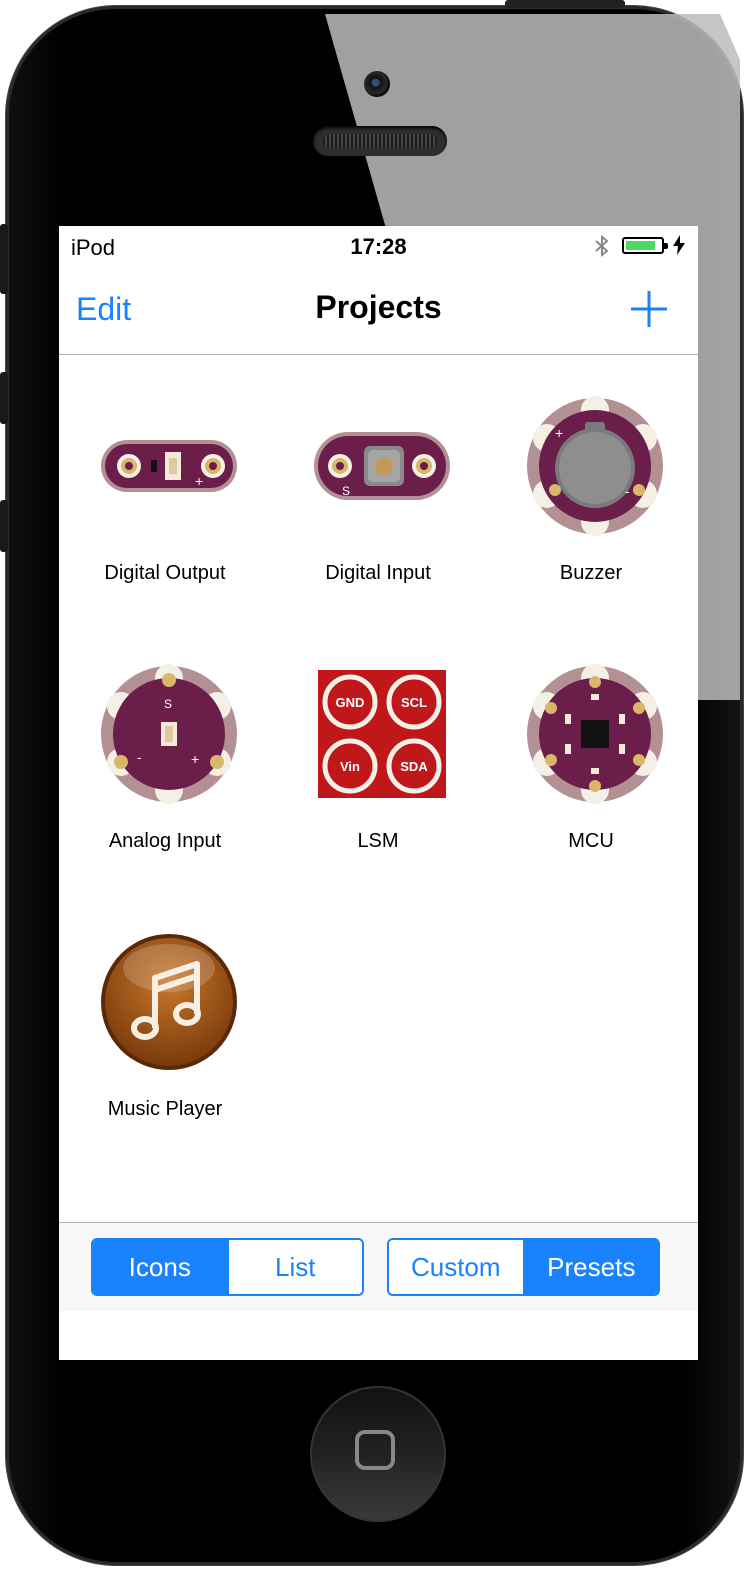 This screenshot has height=1571, width=749. What do you see at coordinates (160, 1267) in the screenshot?
I see `icons-view-segment: Icons` at bounding box center [160, 1267].